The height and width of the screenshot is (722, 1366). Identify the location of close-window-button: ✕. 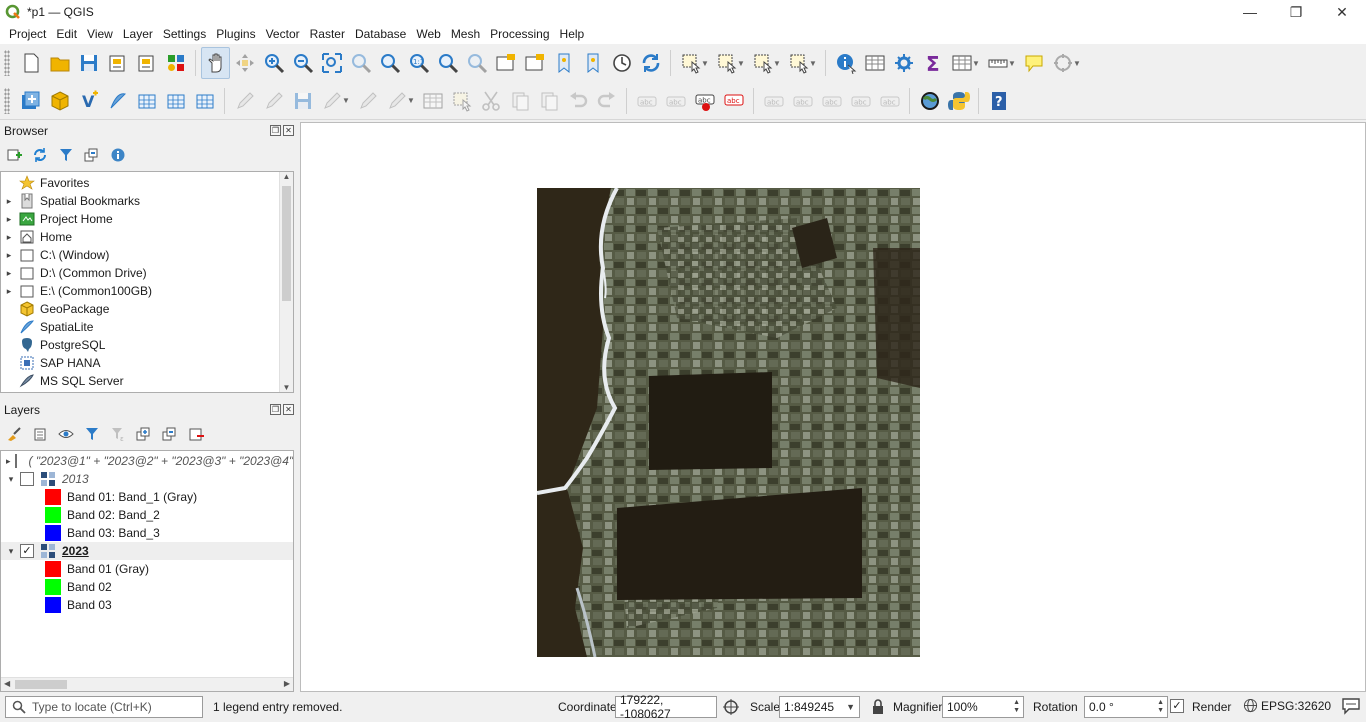
(1342, 12).